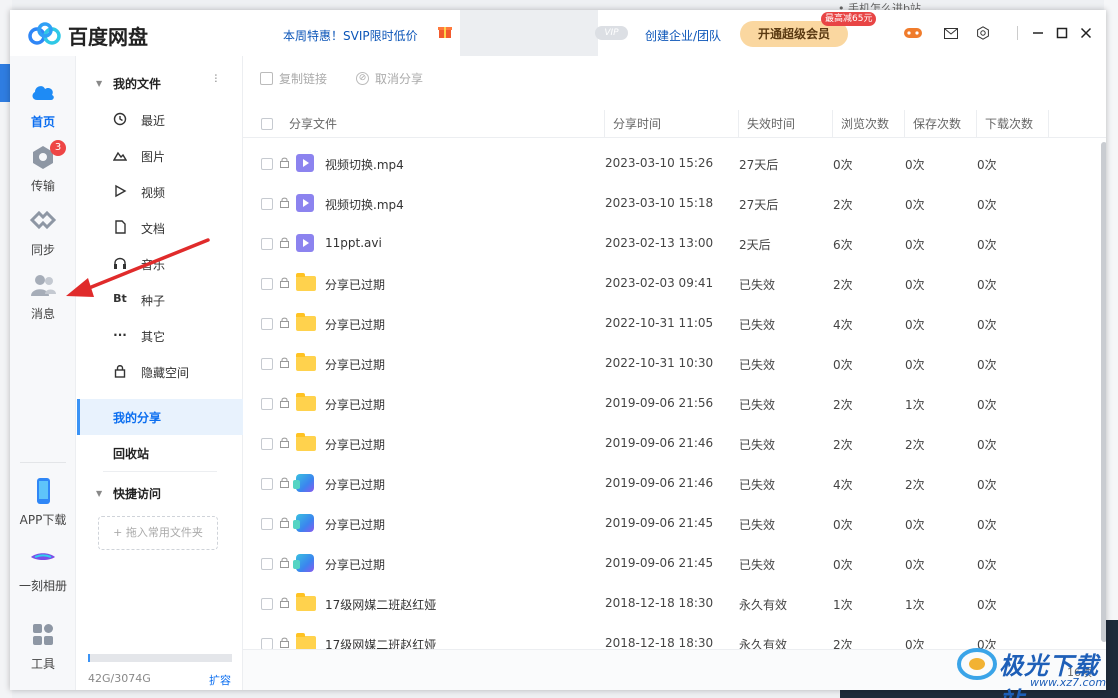 Image resolution: width=1118 pixels, height=698 pixels. What do you see at coordinates (160, 264) in the screenshot?
I see `sidebar-item-music: 音乐` at bounding box center [160, 264].